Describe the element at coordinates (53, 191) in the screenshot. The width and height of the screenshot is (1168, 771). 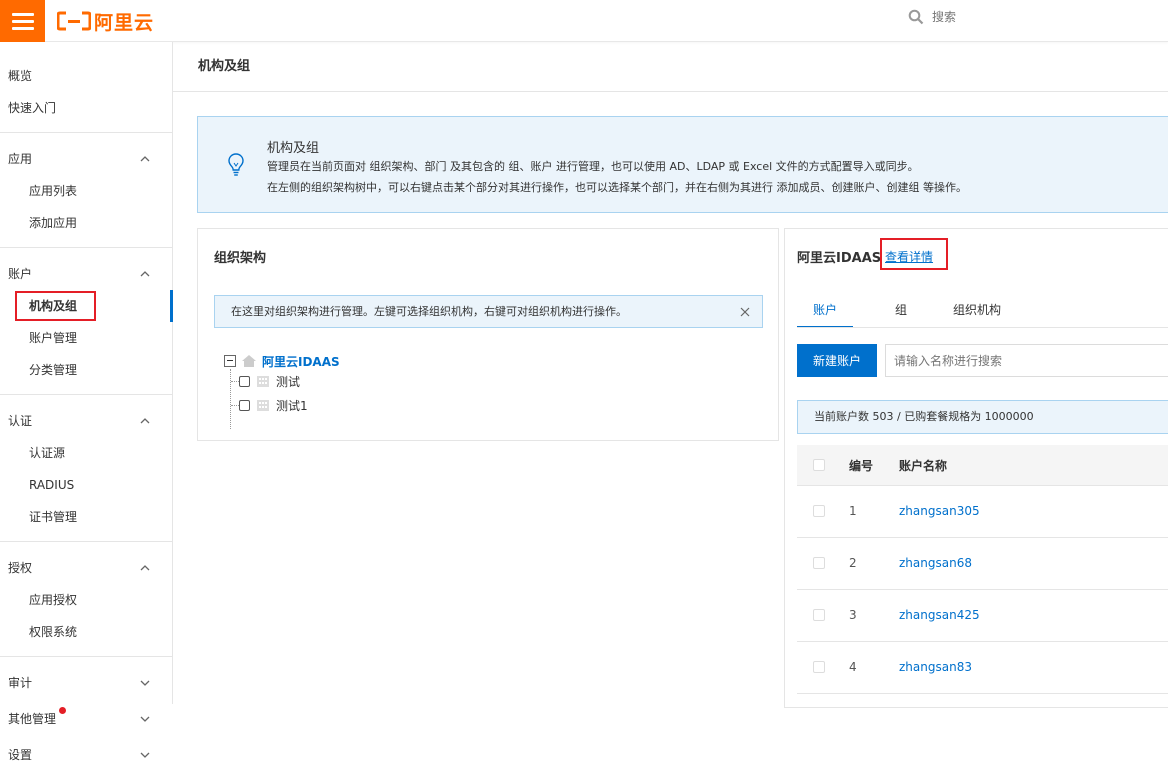
I see `sidebar-item-label: 应用列表` at that location.